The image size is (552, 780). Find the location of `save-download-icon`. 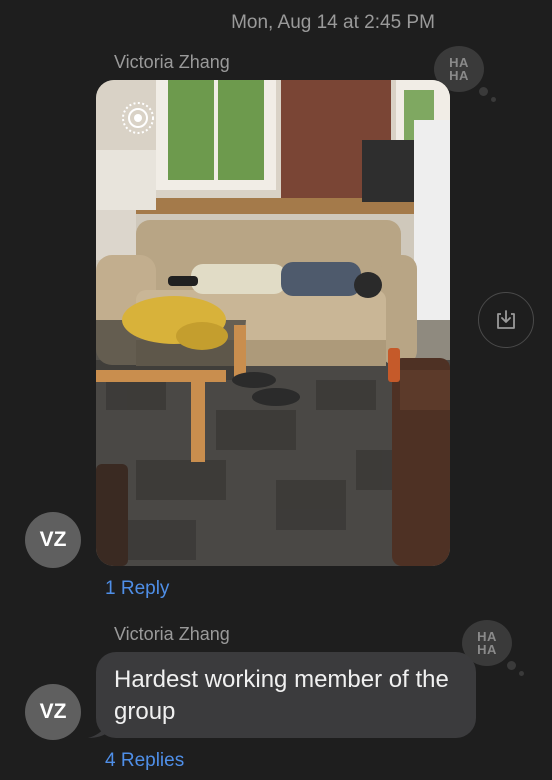

save-download-icon is located at coordinates (506, 319).